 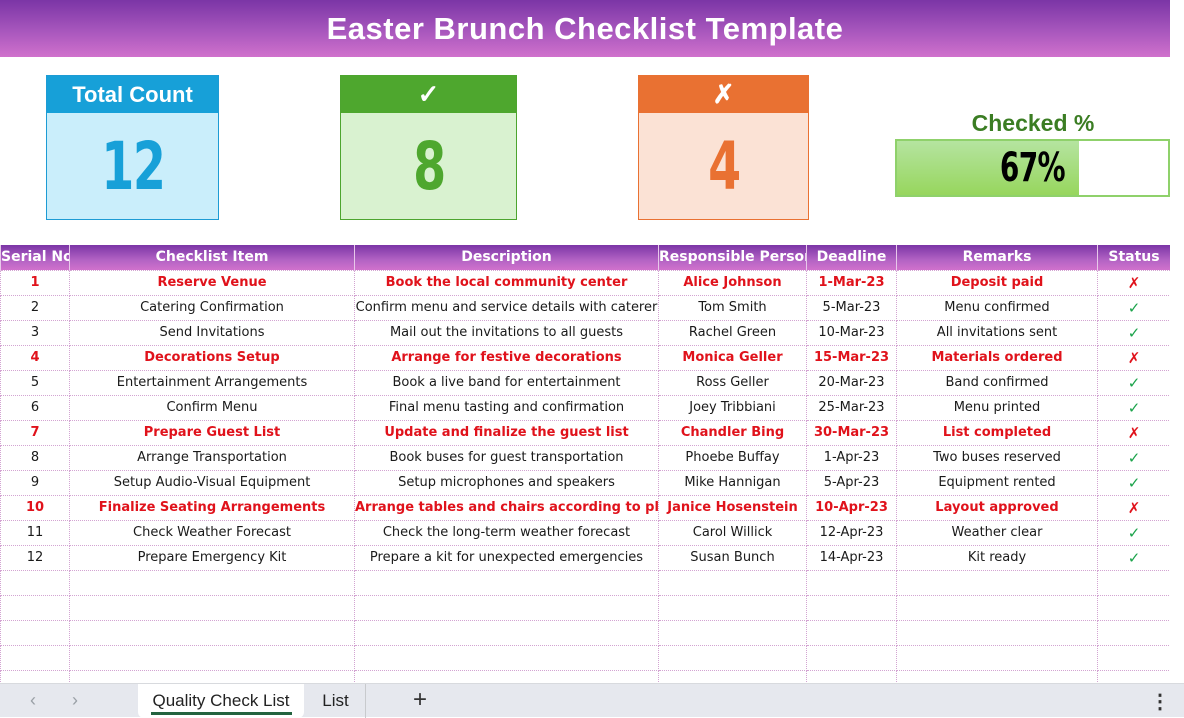 What do you see at coordinates (35, 407) in the screenshot?
I see `serial-cell: 6` at bounding box center [35, 407].